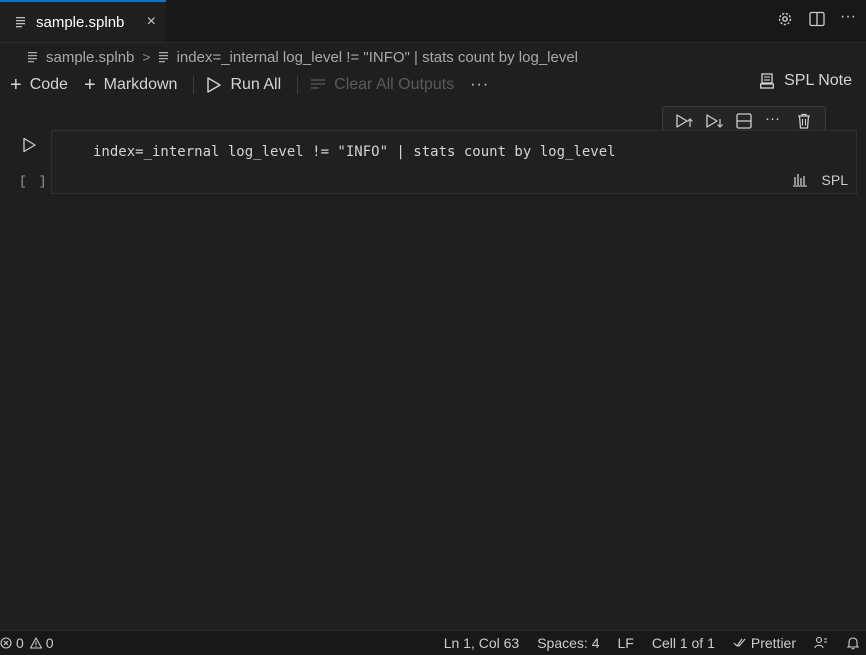  I want to click on cell-language-picker: SPL, so click(820, 180).